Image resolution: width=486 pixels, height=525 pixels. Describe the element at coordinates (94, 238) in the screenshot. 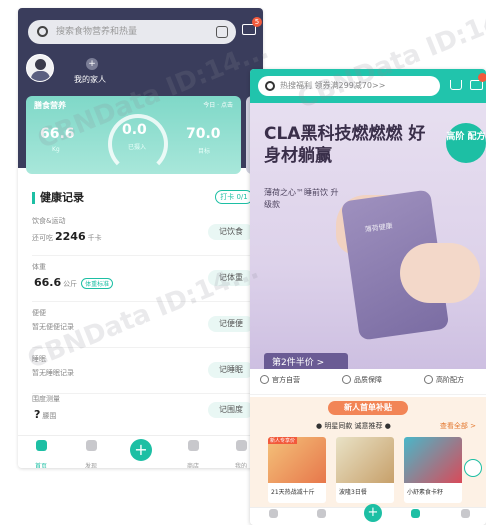

I see `row-unit: 千卡` at that location.